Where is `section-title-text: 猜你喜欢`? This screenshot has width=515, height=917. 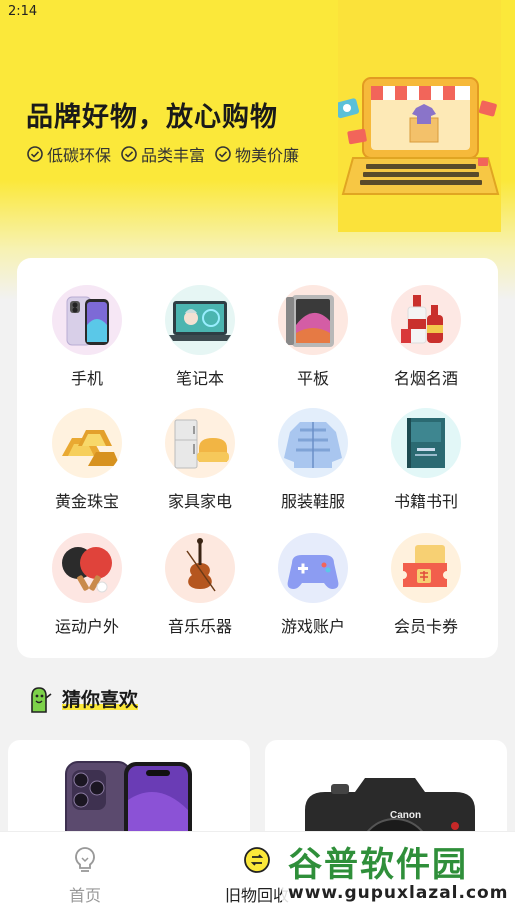
section-title-text: 猜你喜欢 is located at coordinates (100, 698).